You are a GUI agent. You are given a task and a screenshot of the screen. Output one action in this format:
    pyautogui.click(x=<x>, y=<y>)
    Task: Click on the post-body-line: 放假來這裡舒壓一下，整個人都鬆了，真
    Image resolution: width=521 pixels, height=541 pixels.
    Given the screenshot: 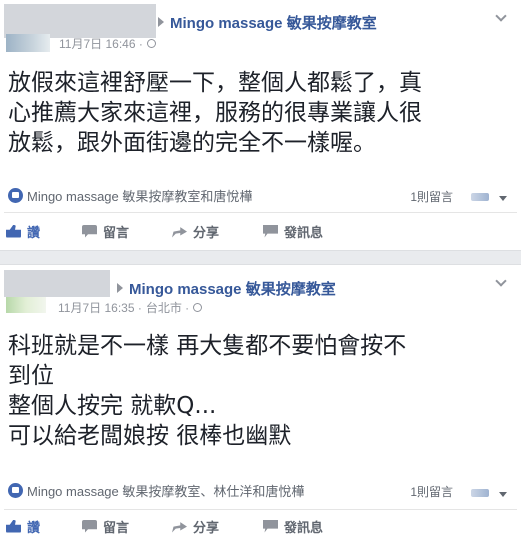 What is the action you would take?
    pyautogui.click(x=215, y=83)
    